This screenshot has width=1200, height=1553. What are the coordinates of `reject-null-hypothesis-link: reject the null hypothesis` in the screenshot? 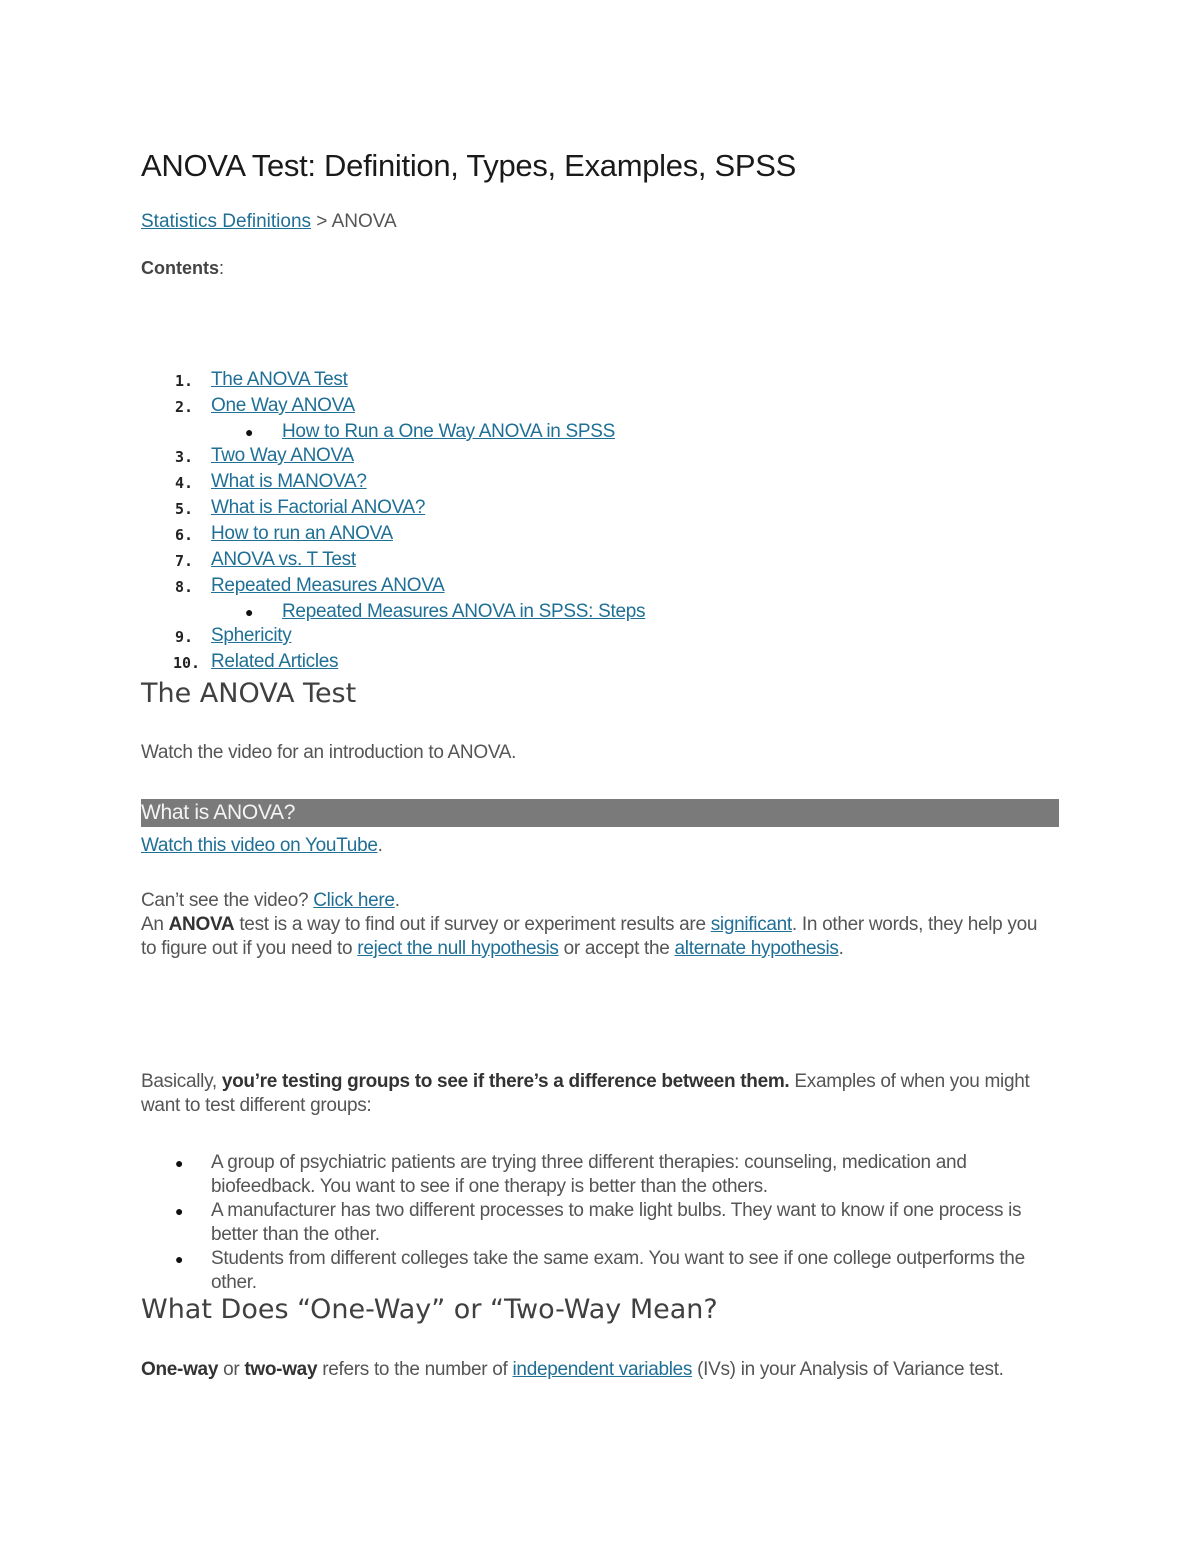 It's located at (458, 948).